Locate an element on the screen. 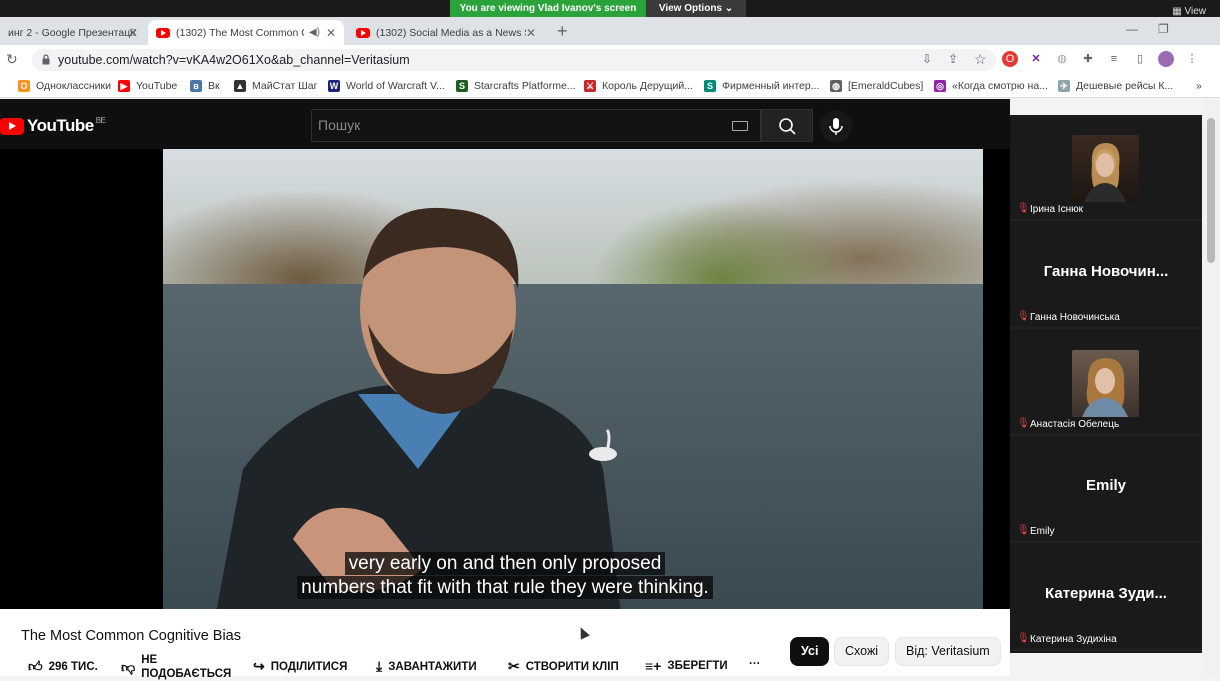  participant-tile: 🎙︎ Ірина Існюк is located at coordinates (1106, 168).